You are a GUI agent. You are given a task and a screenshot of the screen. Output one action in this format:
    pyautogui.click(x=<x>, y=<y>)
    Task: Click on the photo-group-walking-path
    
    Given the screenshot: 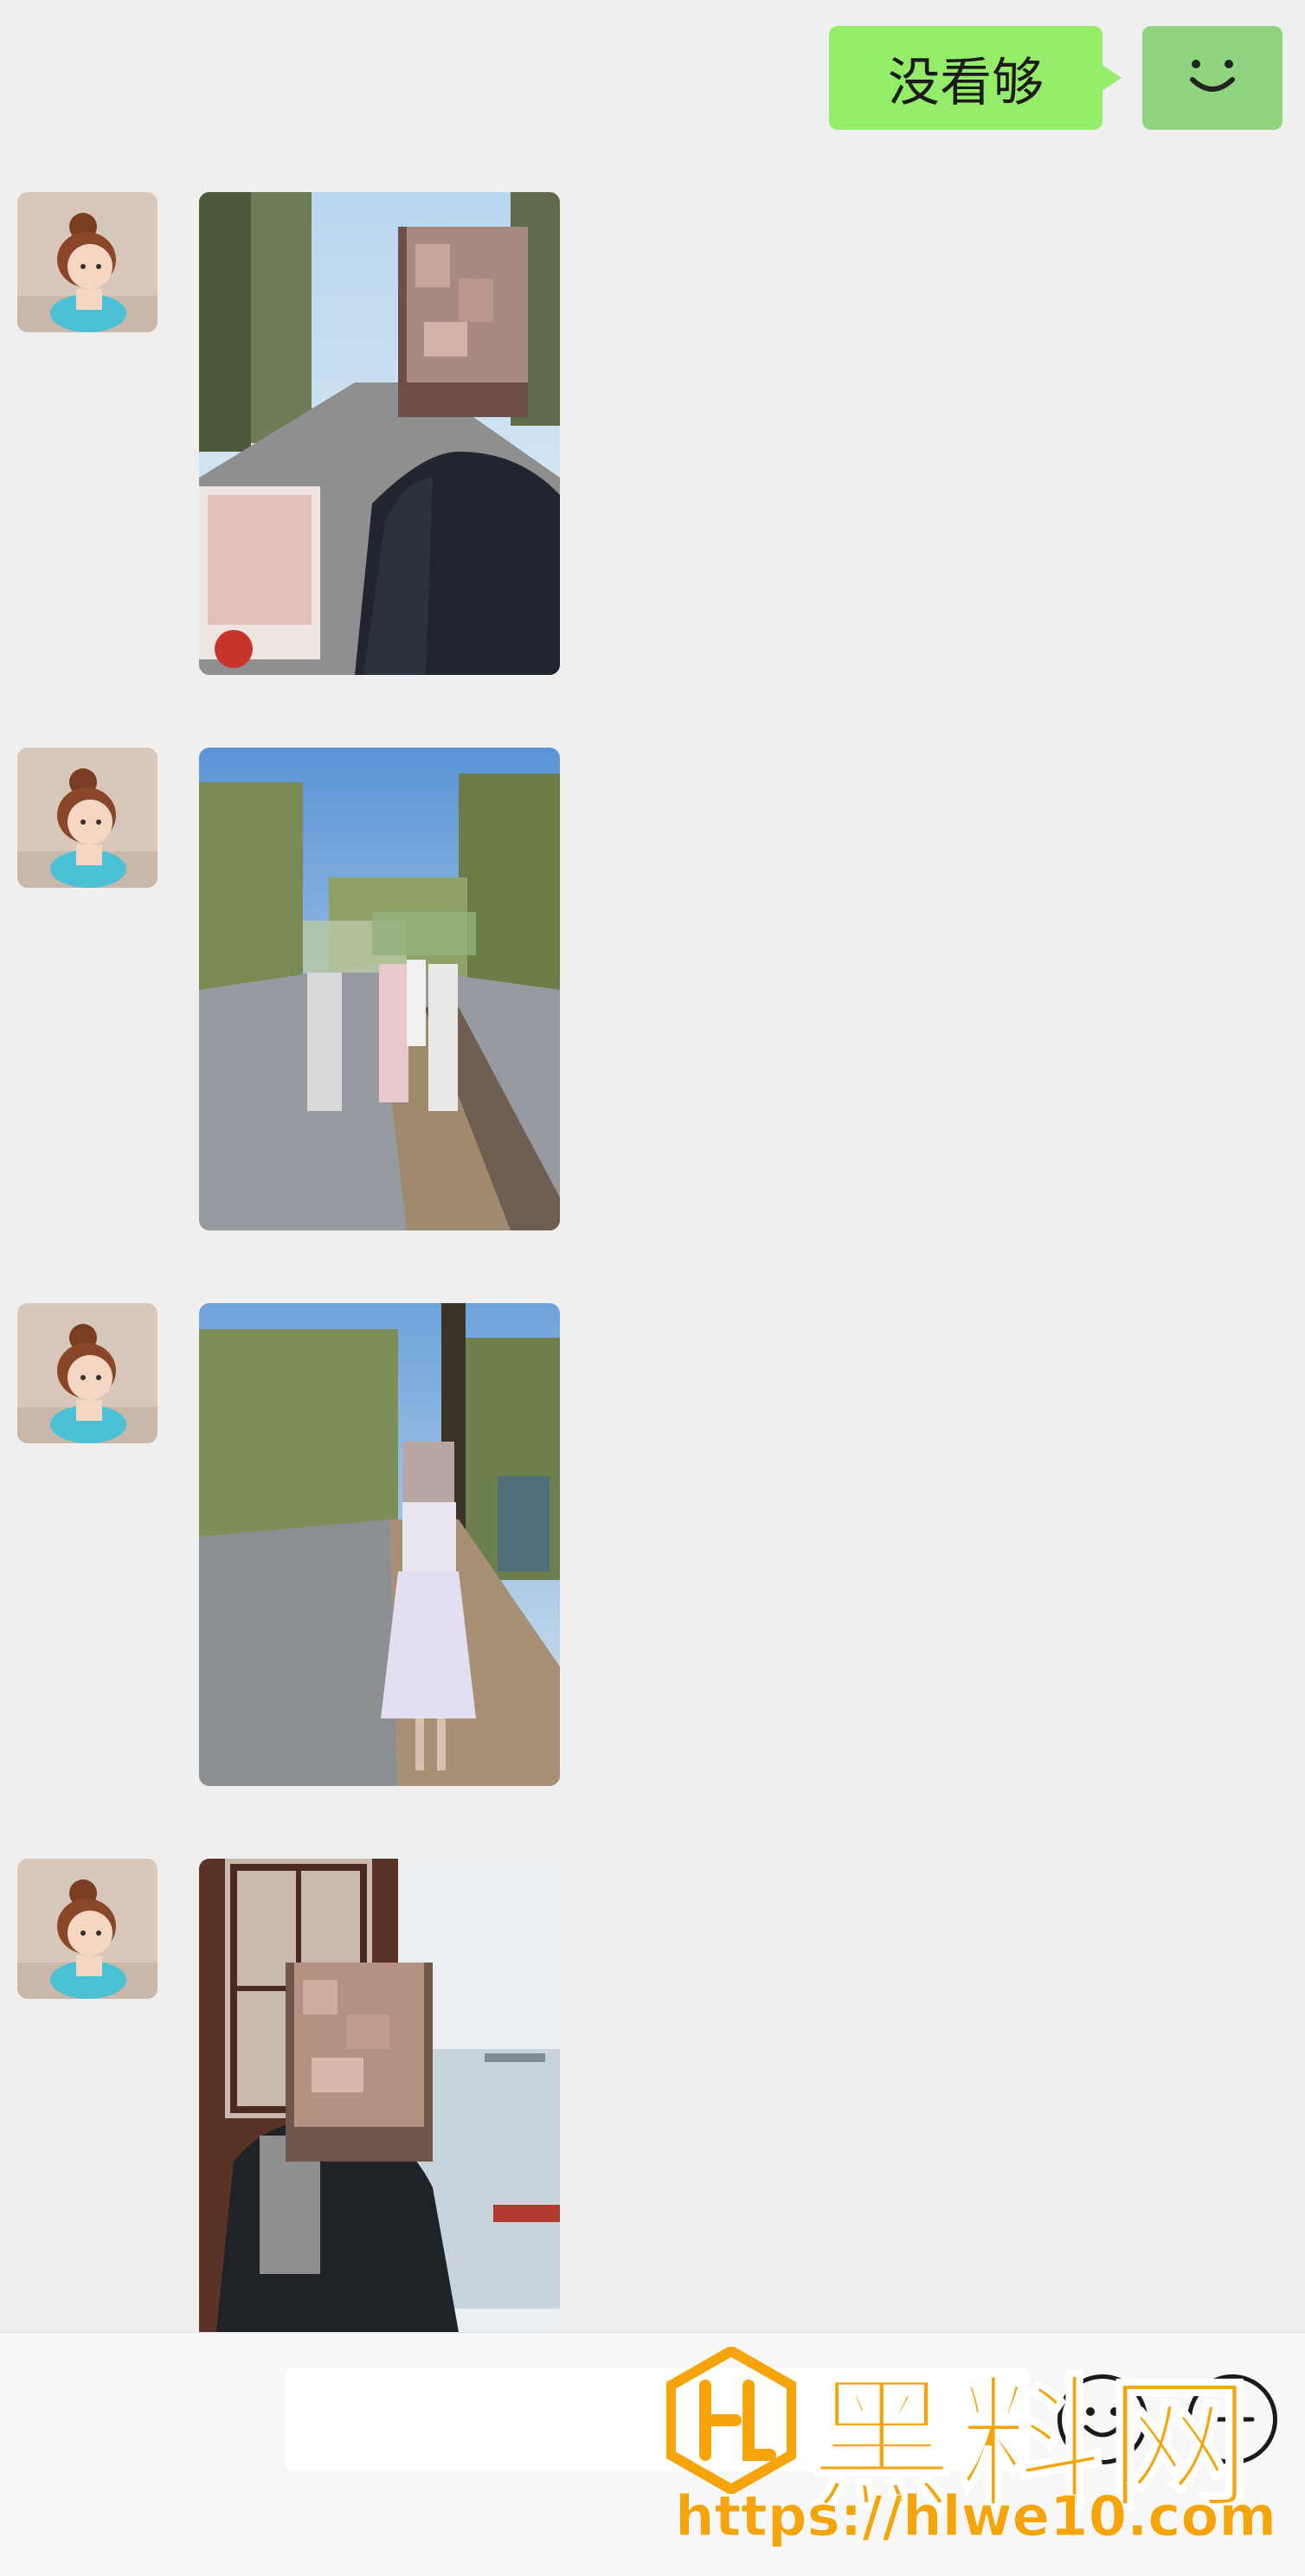 What is the action you would take?
    pyautogui.click(x=379, y=989)
    